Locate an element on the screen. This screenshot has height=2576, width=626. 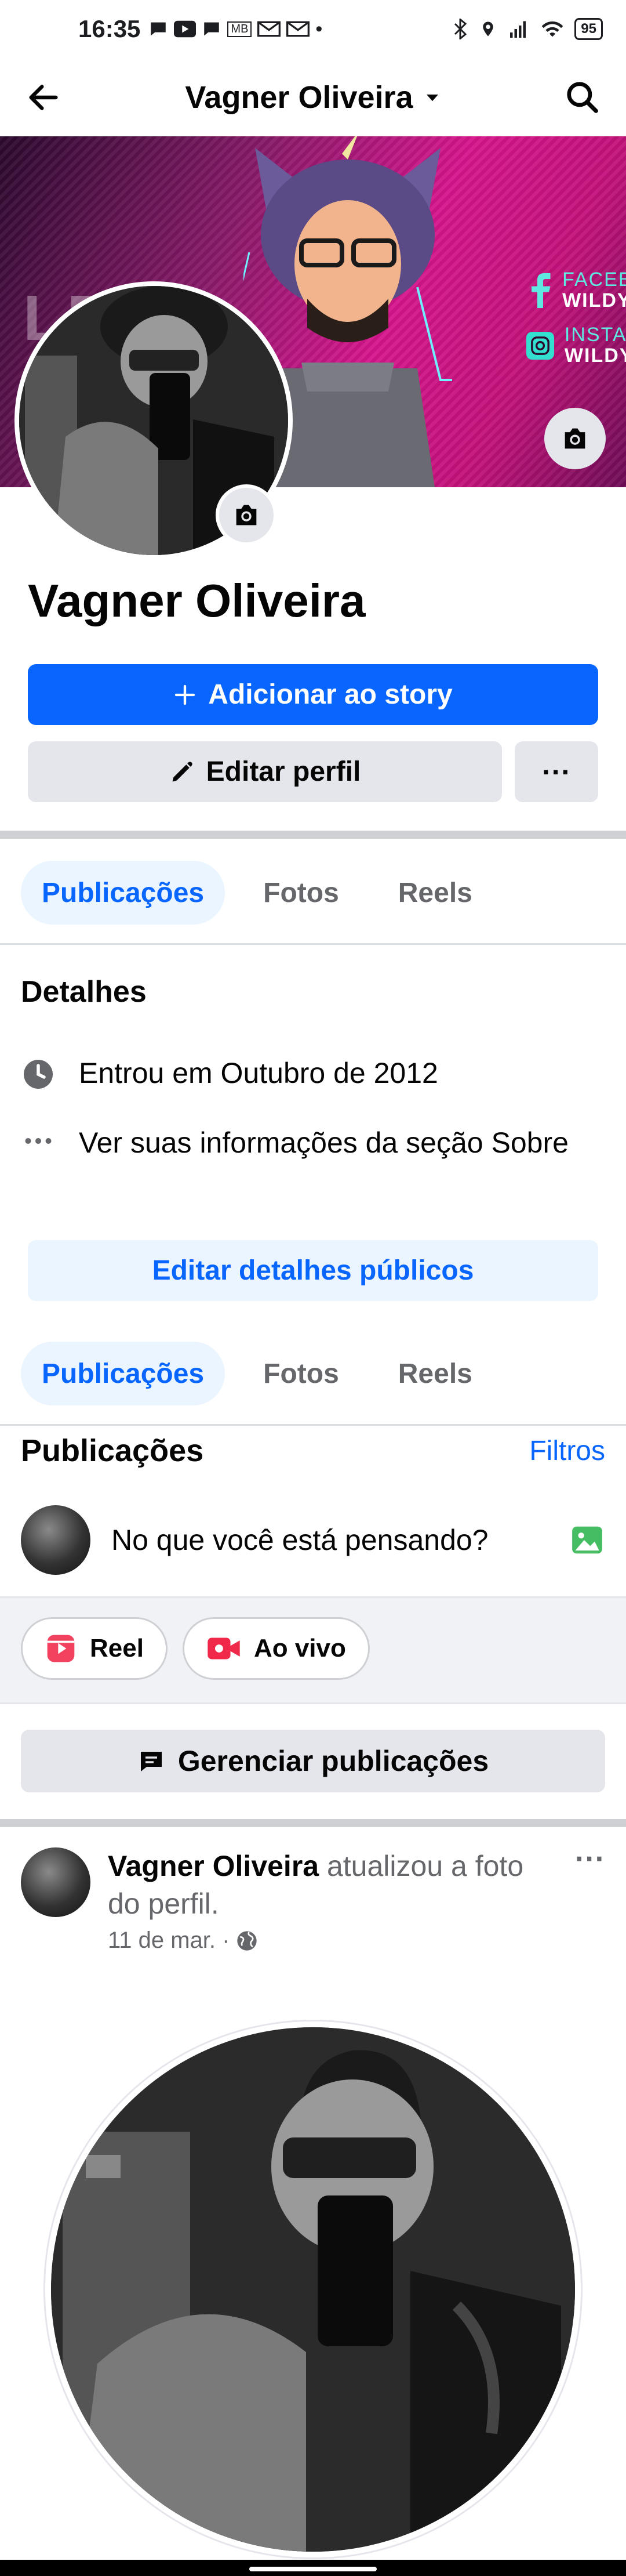
search-icon is located at coordinates (582, 97).